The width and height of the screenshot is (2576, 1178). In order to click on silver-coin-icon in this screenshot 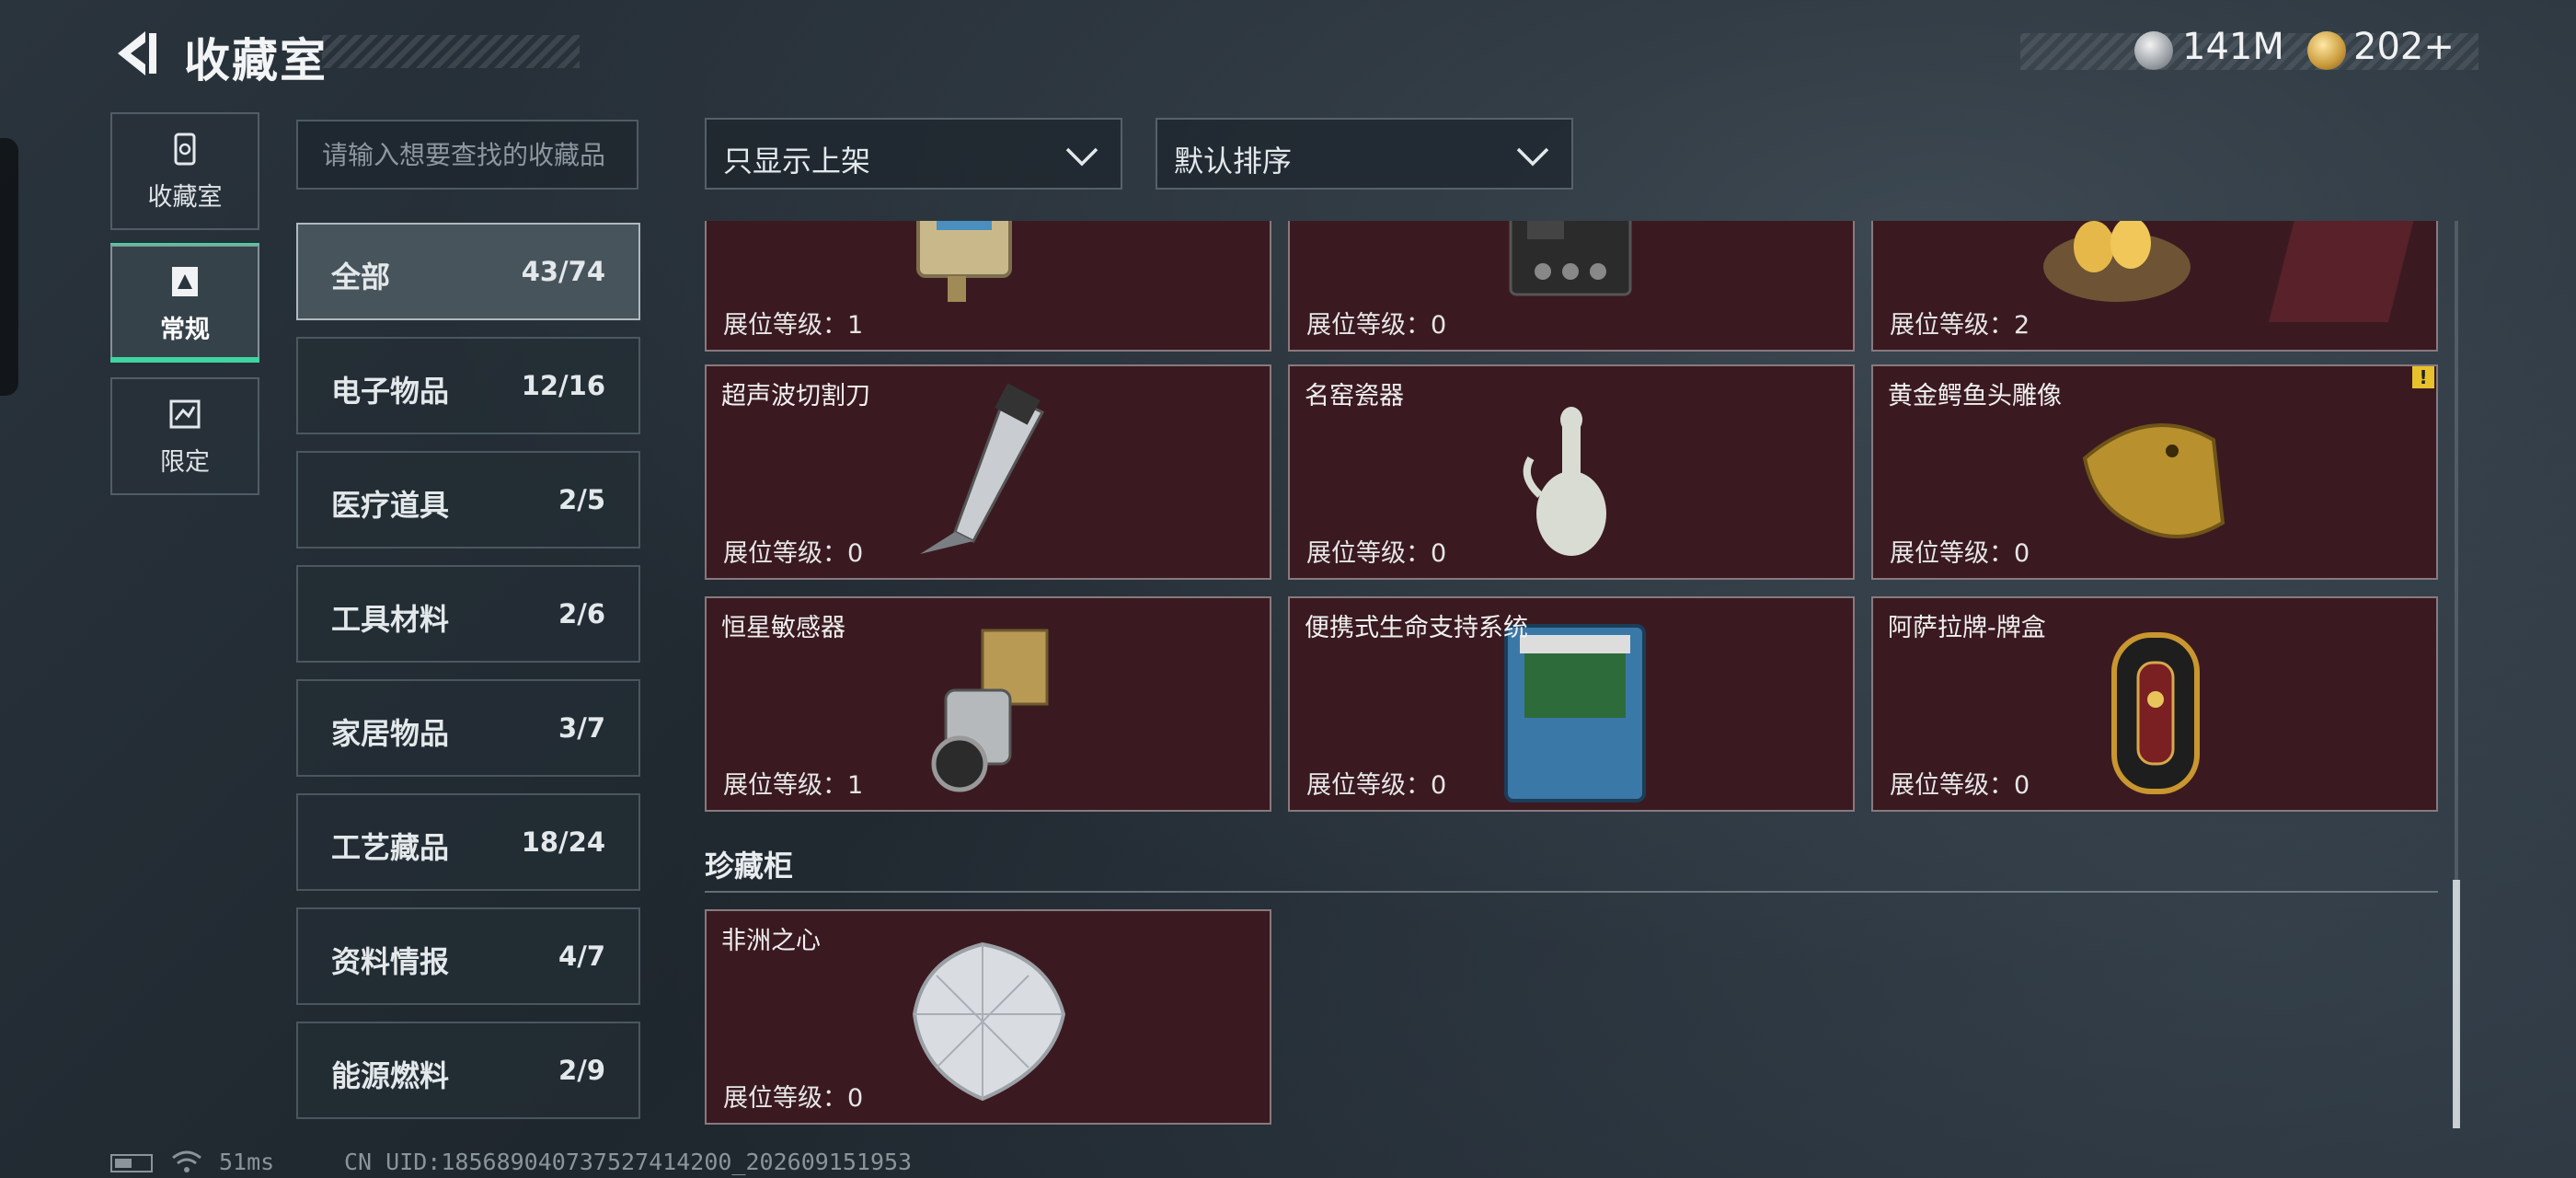, I will do `click(2153, 50)`.